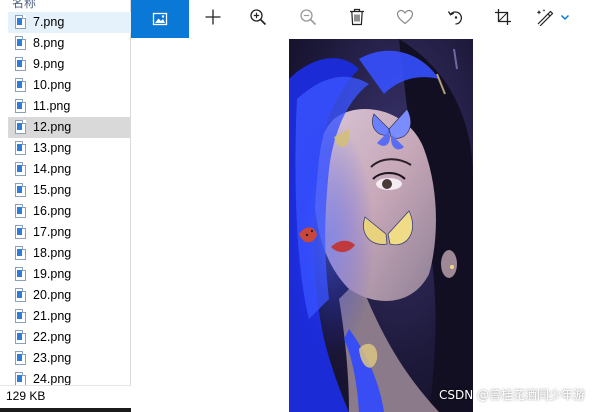 The height and width of the screenshot is (412, 599). What do you see at coordinates (545, 17) in the screenshot?
I see `edit-icon` at bounding box center [545, 17].